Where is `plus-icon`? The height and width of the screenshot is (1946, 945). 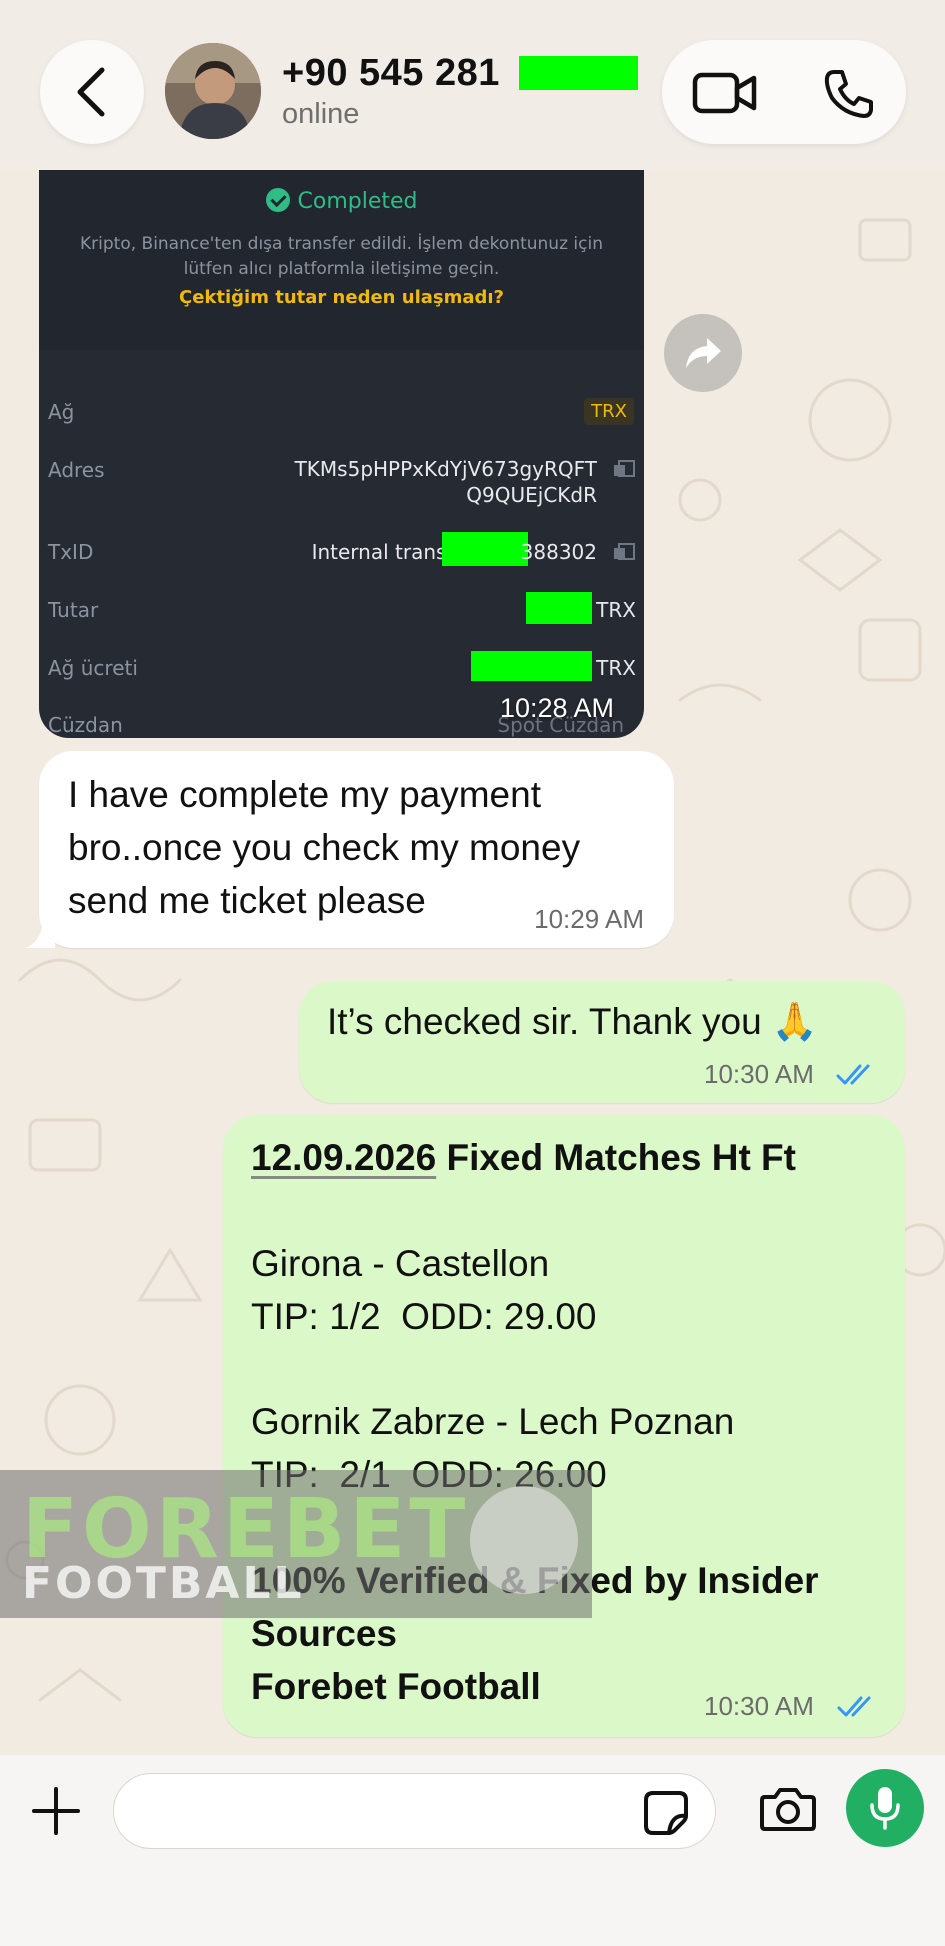 plus-icon is located at coordinates (56, 1811).